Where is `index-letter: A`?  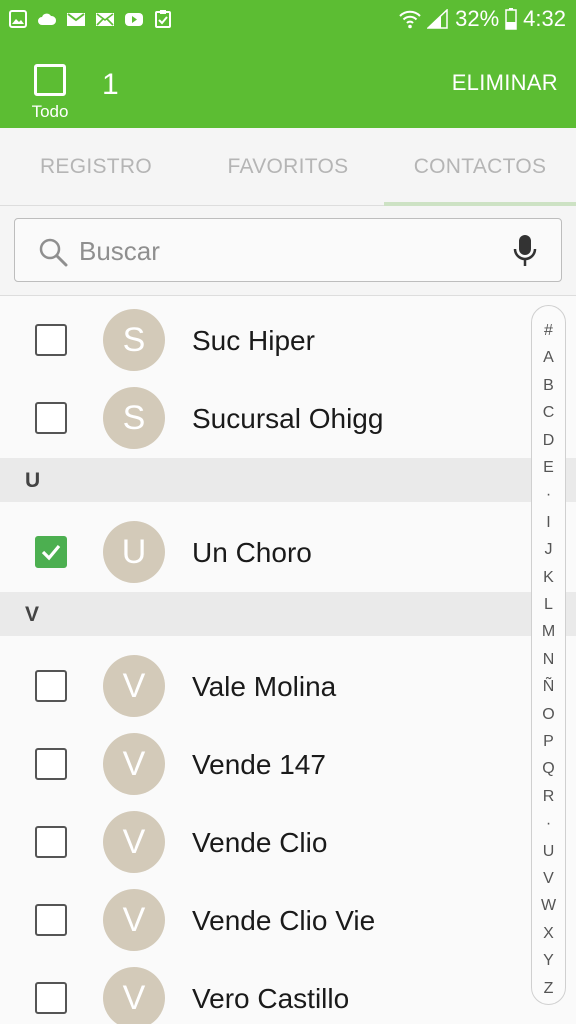
index-letter: A is located at coordinates (548, 358).